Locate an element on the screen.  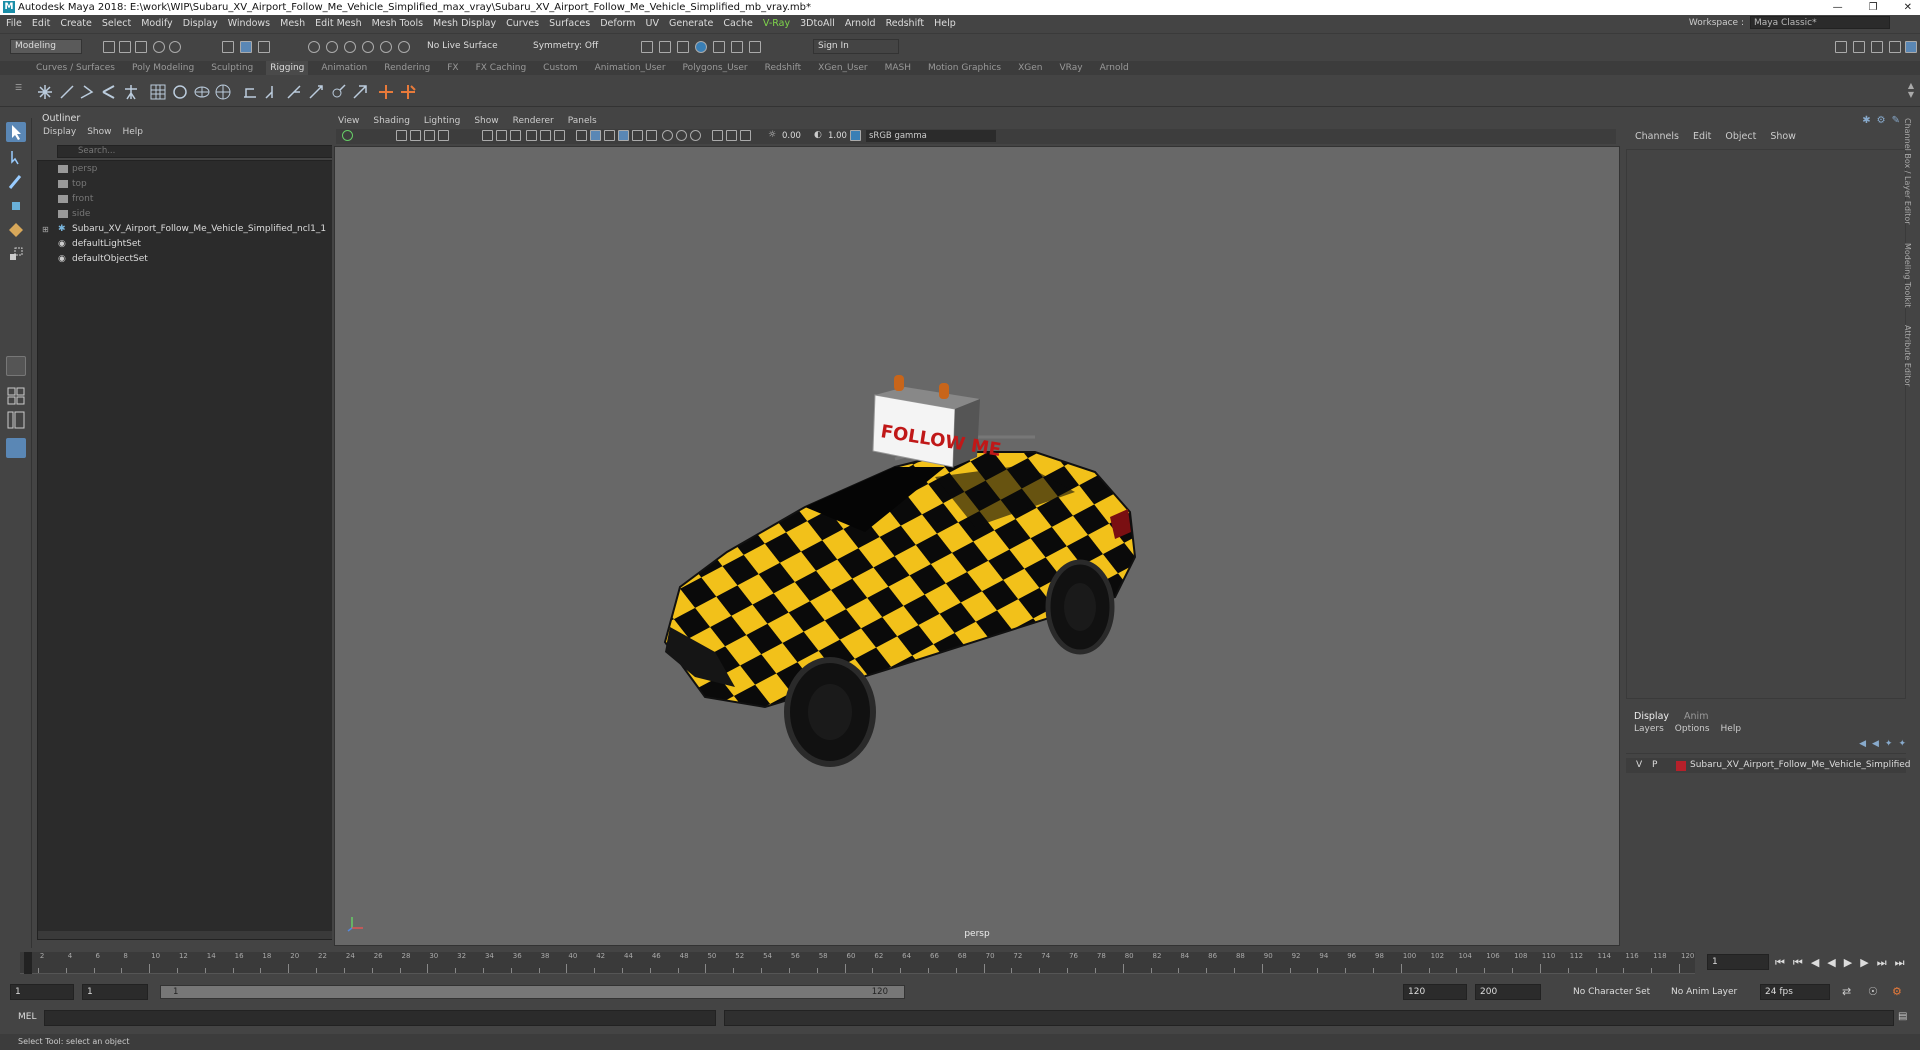
shelf-tab-arnold: Arnold is located at coordinates (1114, 68).